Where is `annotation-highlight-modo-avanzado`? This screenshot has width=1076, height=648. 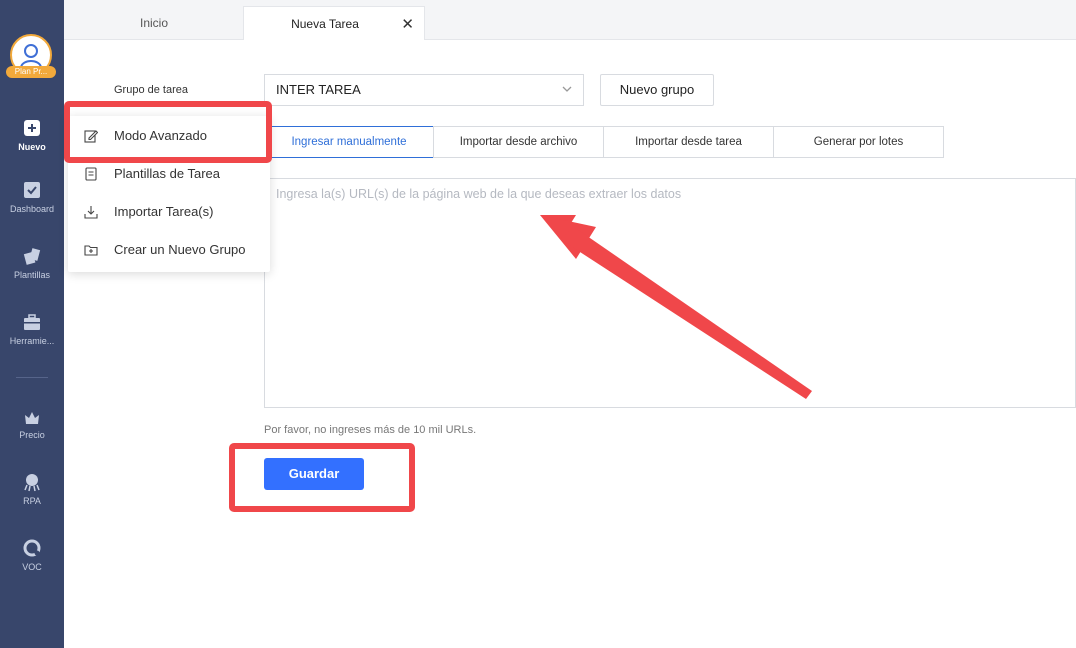 annotation-highlight-modo-avanzado is located at coordinates (168, 132).